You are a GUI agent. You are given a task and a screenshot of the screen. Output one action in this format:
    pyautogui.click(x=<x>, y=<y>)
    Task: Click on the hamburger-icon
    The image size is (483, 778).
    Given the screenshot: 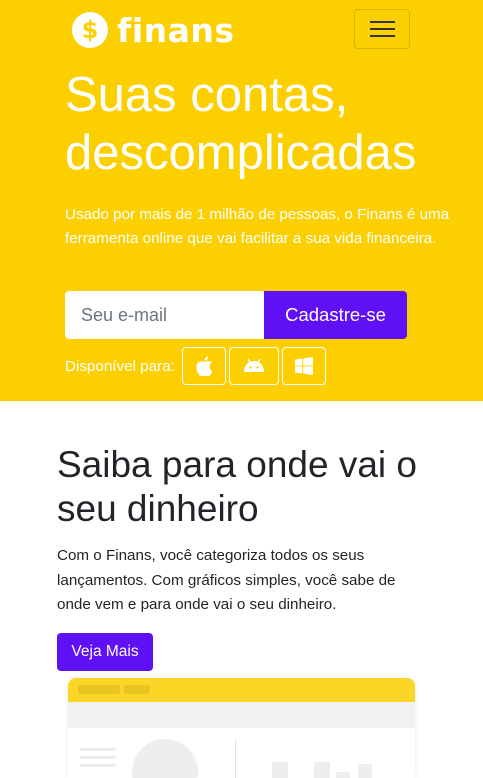 What is the action you would take?
    pyautogui.click(x=382, y=22)
    